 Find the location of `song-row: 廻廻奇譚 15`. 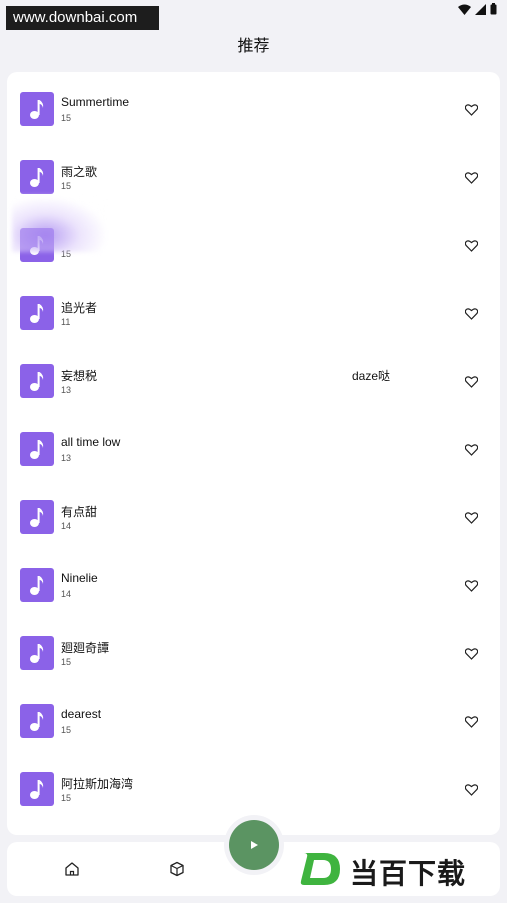

song-row: 廻廻奇譚 15 is located at coordinates (253, 670).